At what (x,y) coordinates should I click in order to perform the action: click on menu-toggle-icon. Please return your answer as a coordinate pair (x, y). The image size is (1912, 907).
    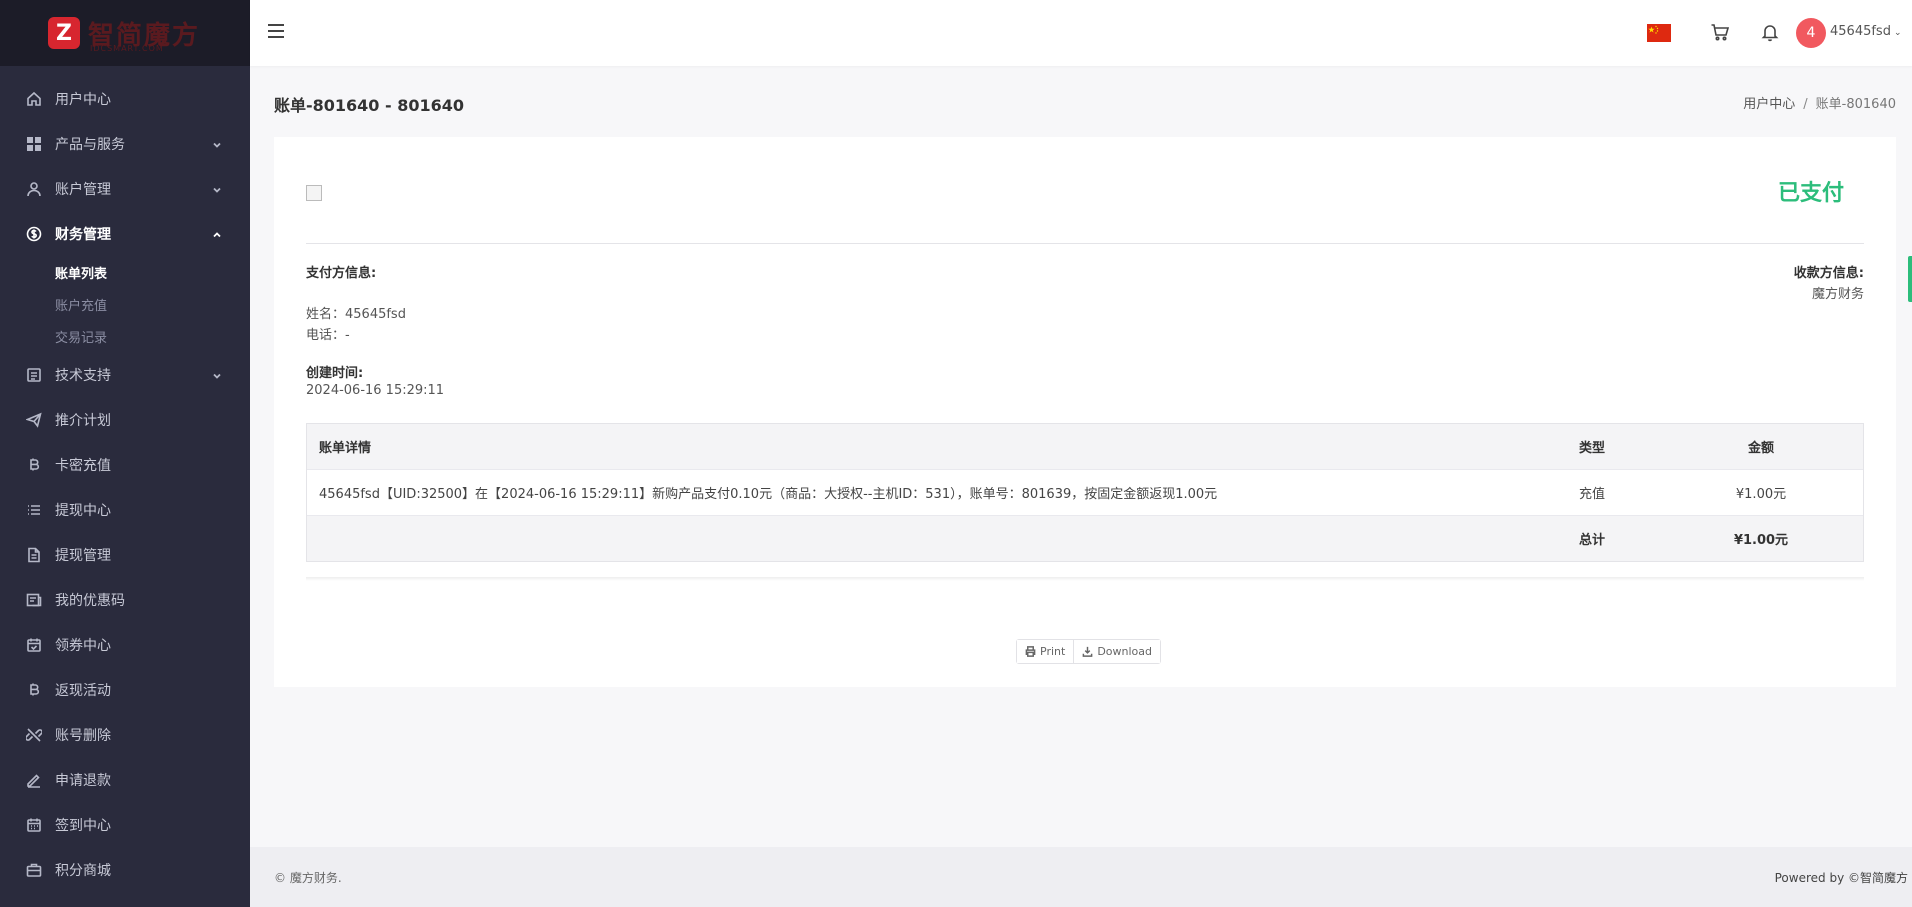
    Looking at the image, I should click on (276, 31).